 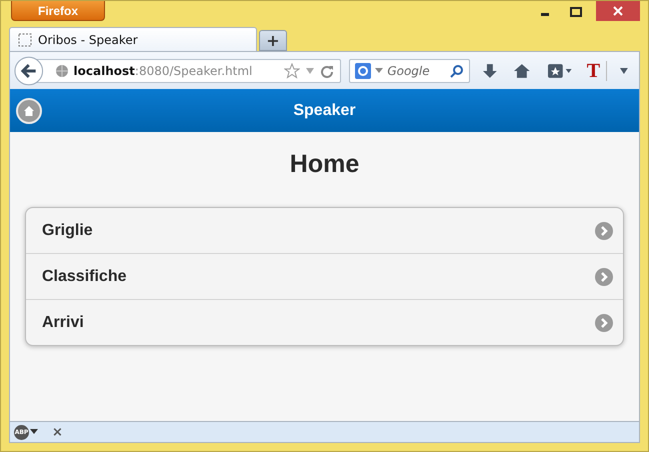 I want to click on star-icon, so click(x=292, y=70).